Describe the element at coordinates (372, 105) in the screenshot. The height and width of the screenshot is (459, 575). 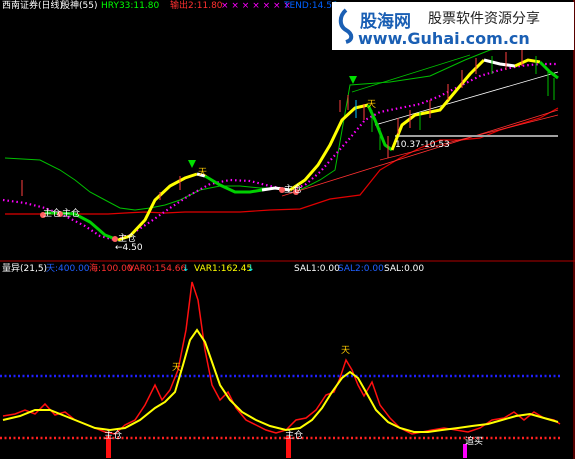
I see `signal-label-sky-2: 天` at that location.